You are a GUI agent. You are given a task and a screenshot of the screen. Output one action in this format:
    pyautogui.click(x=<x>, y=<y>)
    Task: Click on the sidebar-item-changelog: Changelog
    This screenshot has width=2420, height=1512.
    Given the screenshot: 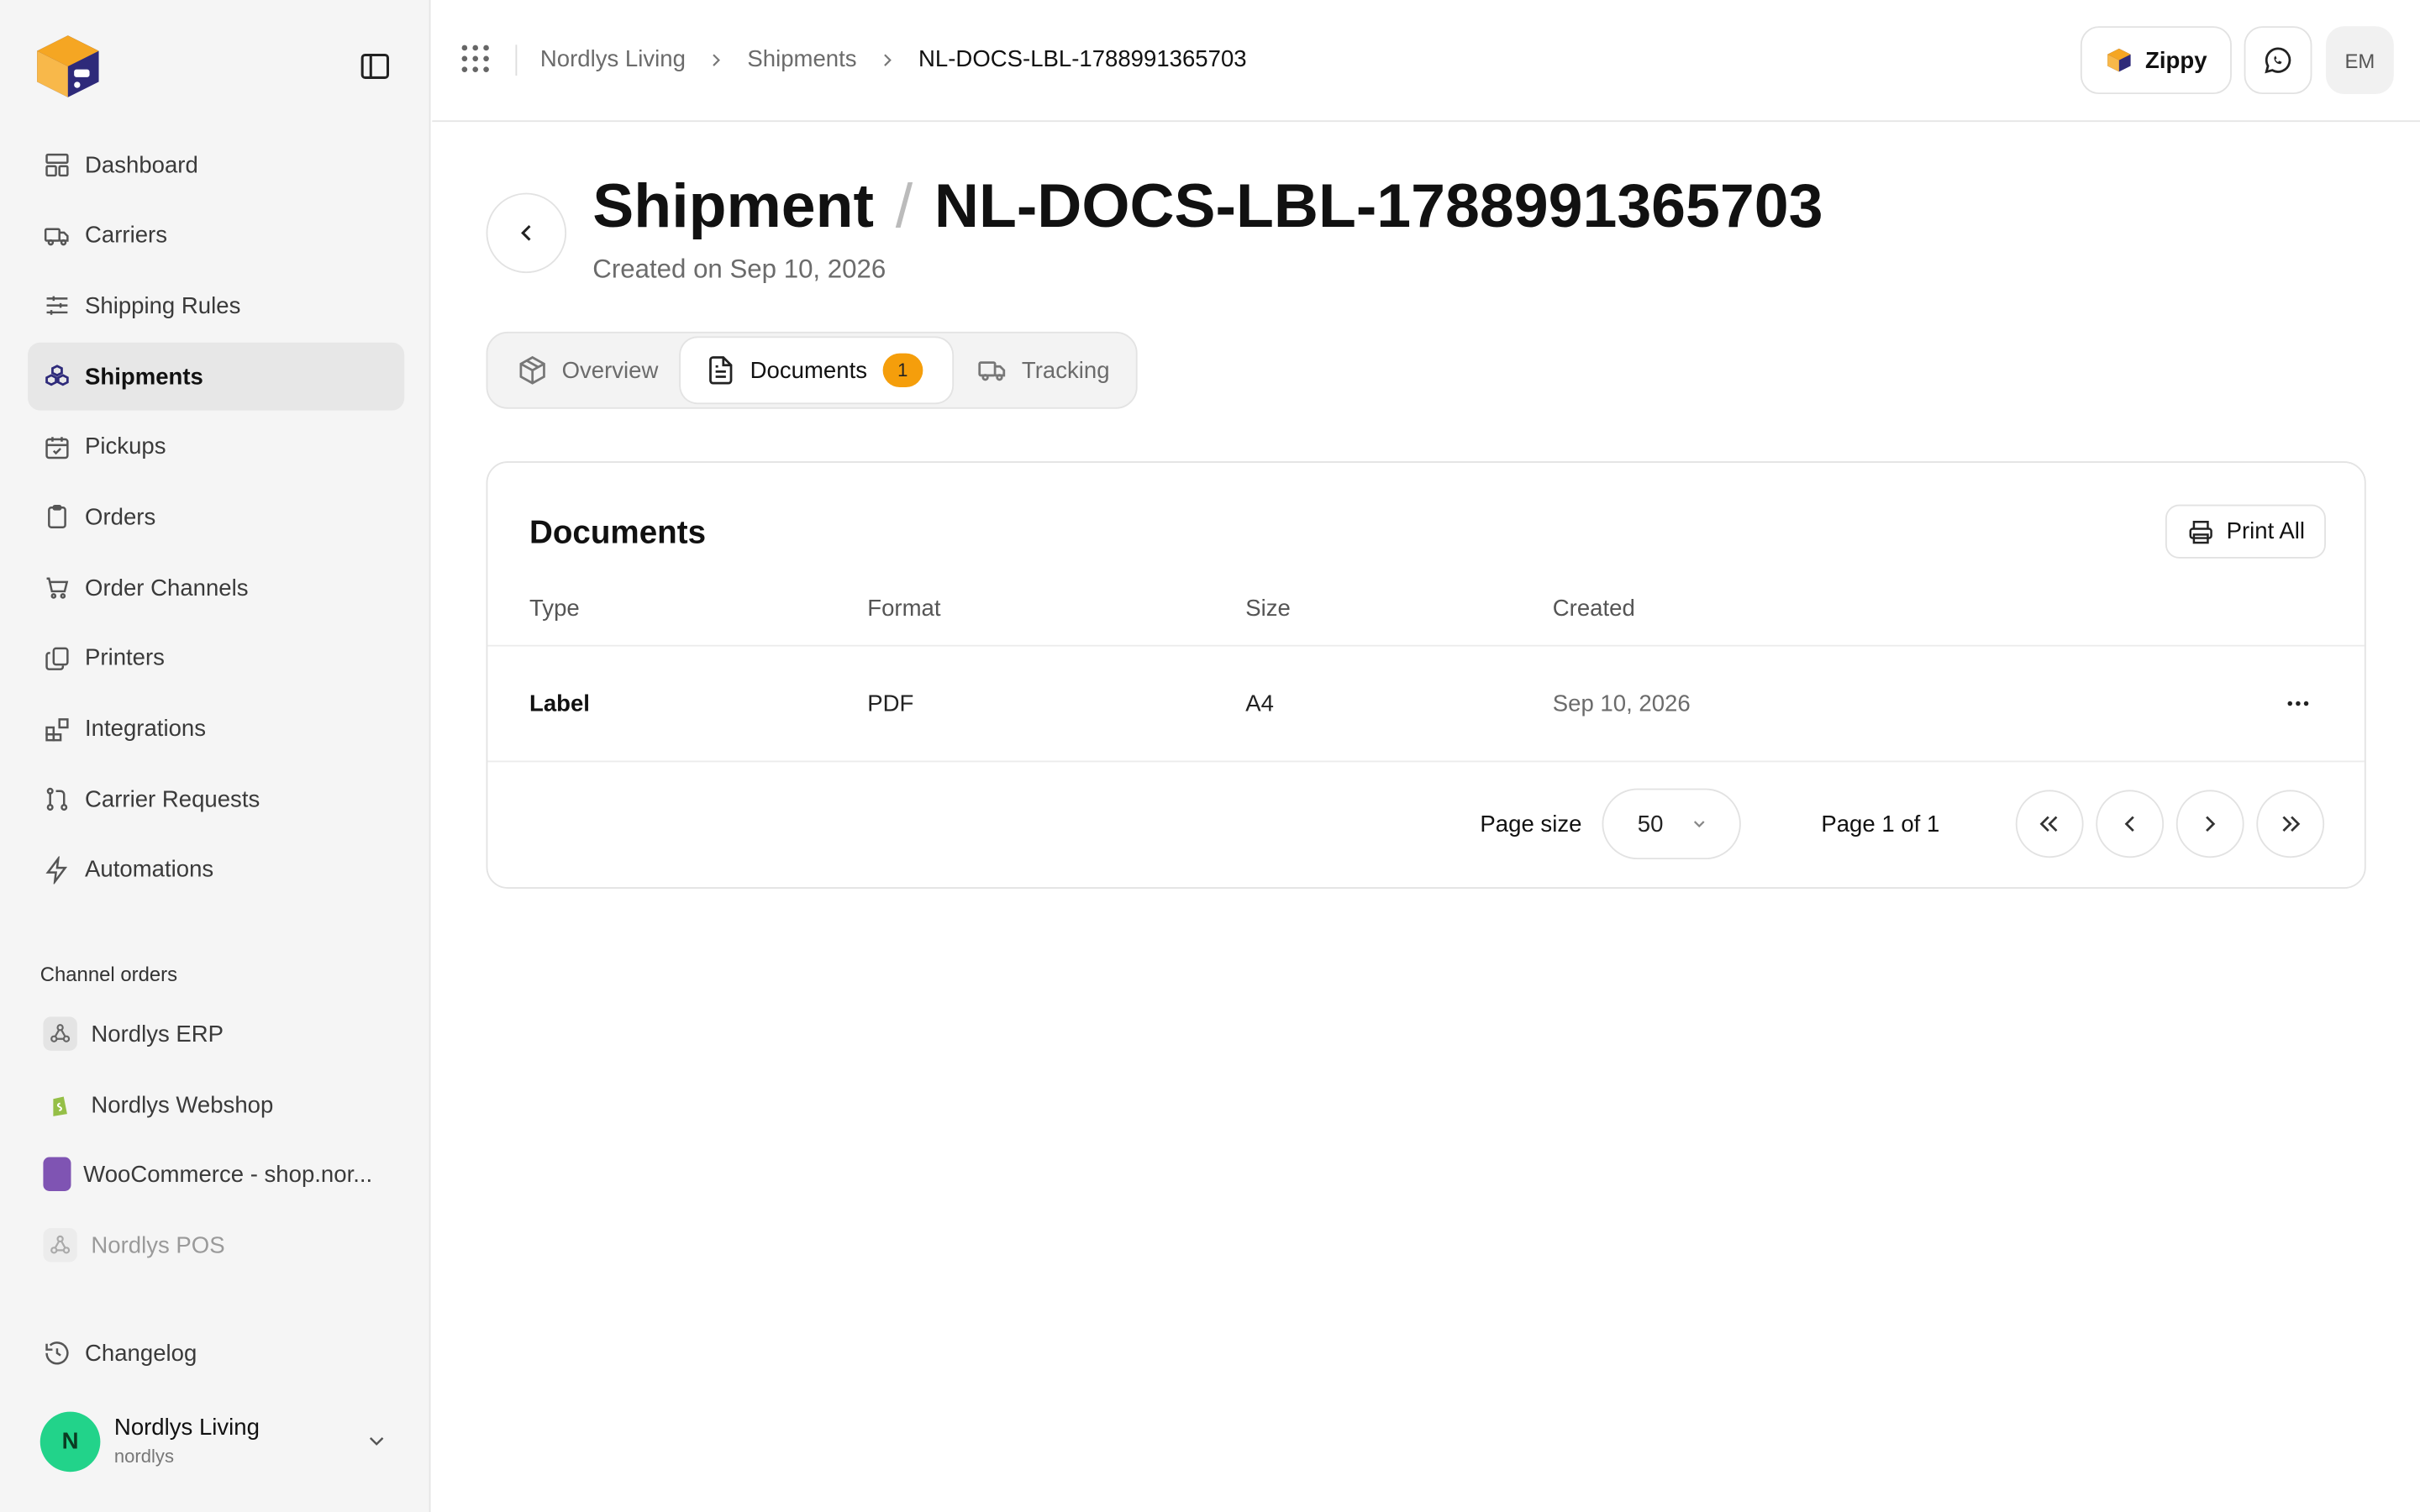 What is the action you would take?
    pyautogui.click(x=216, y=1352)
    